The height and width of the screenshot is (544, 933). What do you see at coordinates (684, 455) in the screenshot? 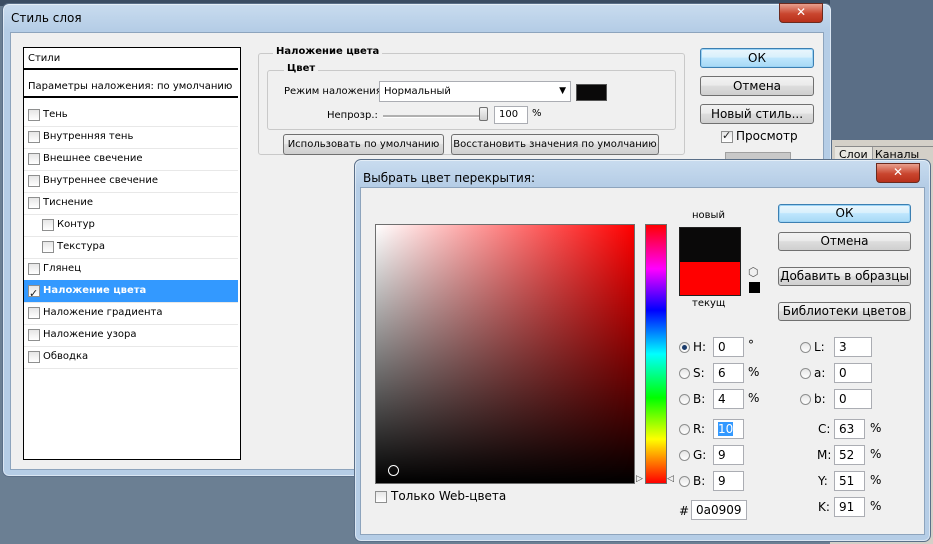
I see `g-radio` at bounding box center [684, 455].